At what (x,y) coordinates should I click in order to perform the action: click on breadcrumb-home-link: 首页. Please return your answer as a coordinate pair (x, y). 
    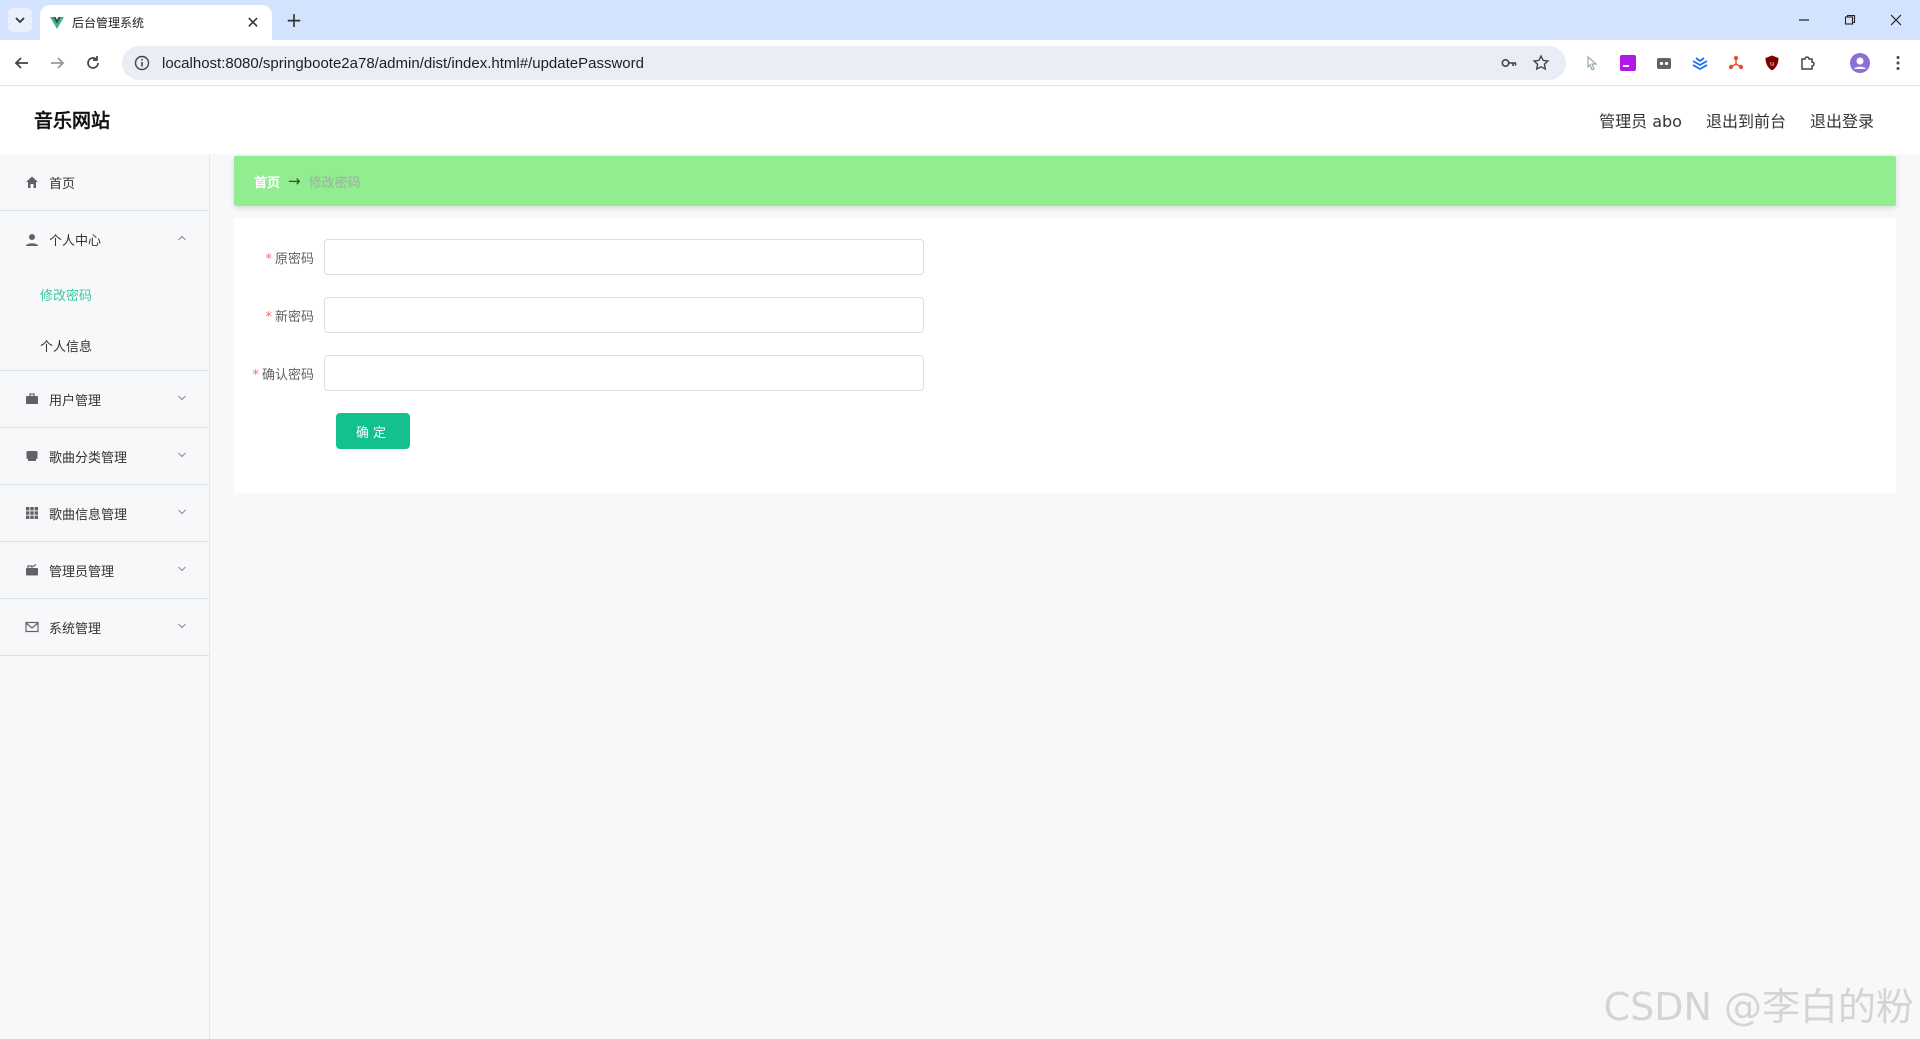
    Looking at the image, I should click on (267, 181).